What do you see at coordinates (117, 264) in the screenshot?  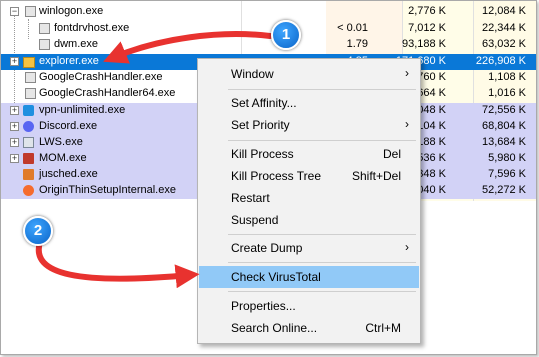 I see `arrow-to-check-virustotal` at bounding box center [117, 264].